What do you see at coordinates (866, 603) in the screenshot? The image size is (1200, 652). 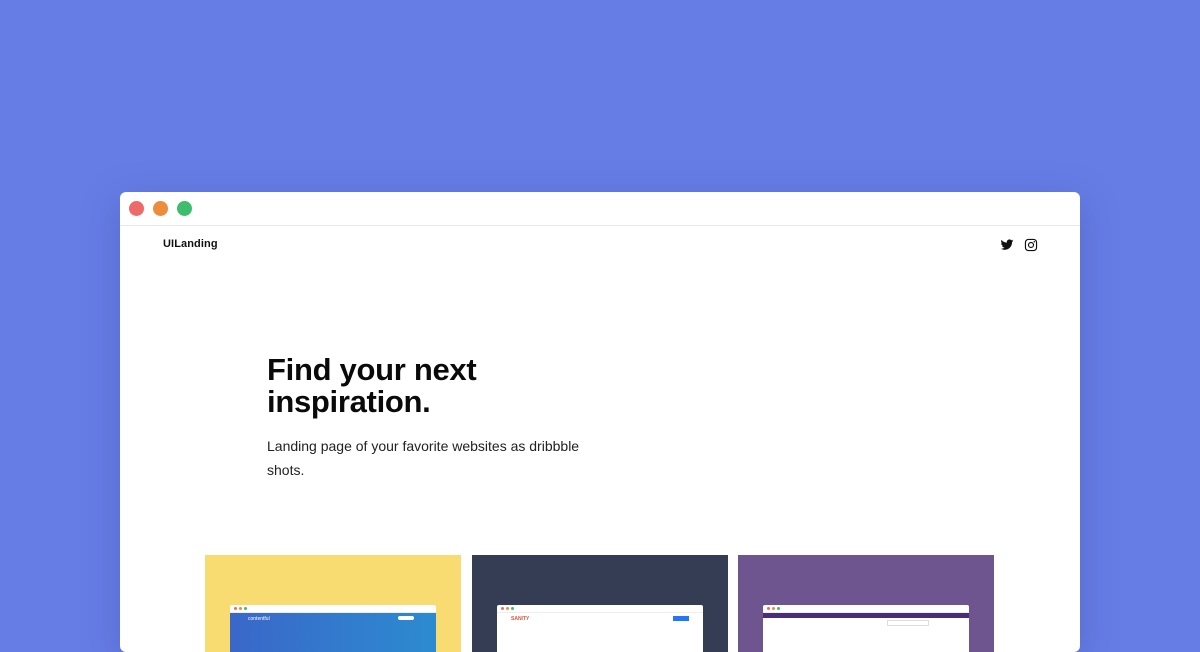 I see `shot-card-purple` at bounding box center [866, 603].